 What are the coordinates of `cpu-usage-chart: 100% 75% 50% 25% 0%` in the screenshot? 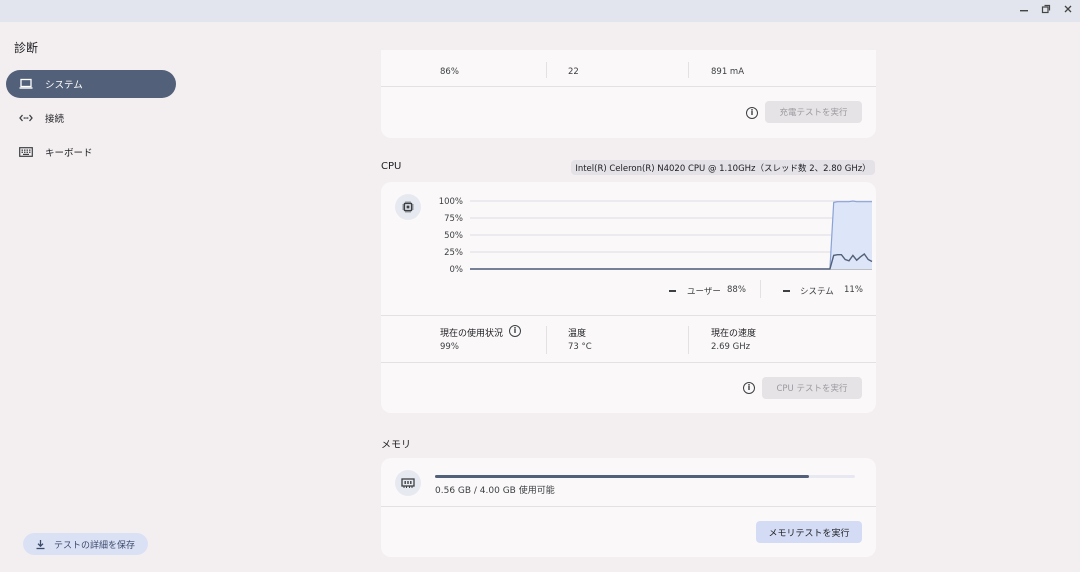 It's located at (656, 236).